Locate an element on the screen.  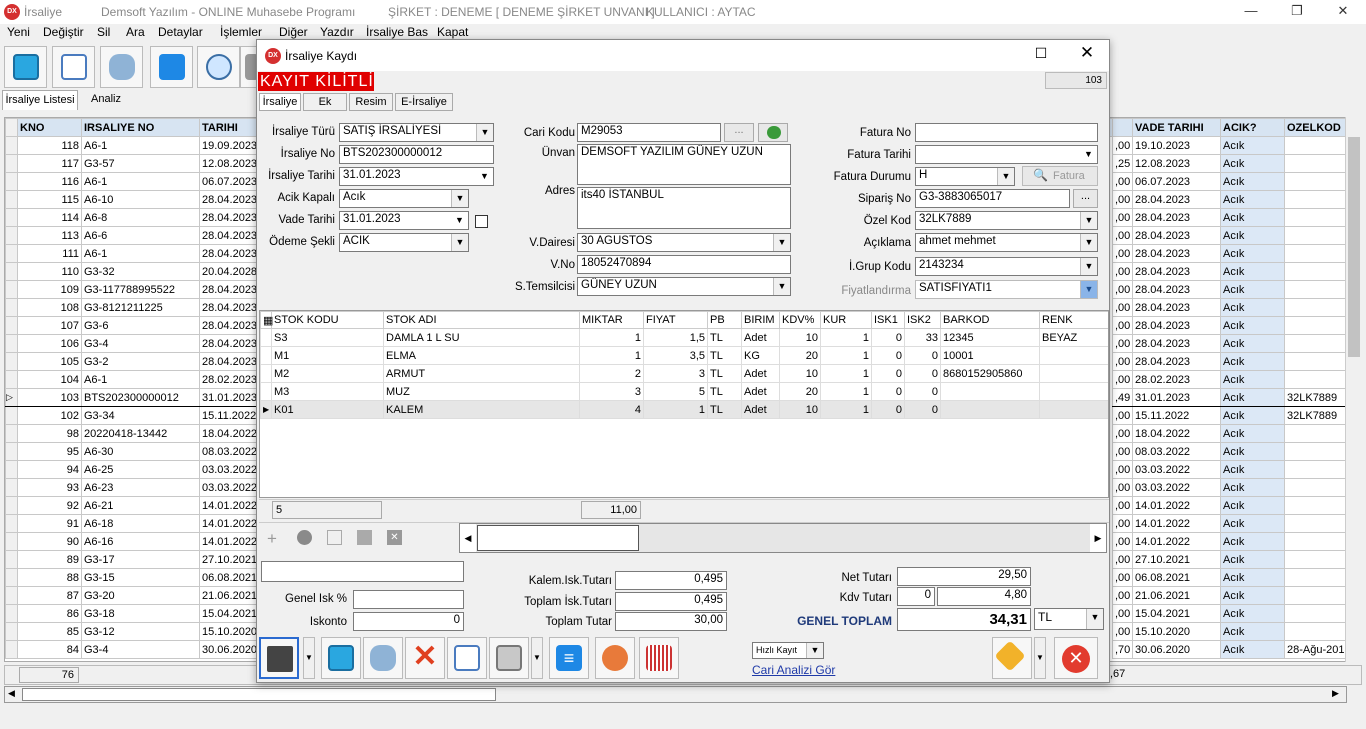
col-irsaliye-no: IRSALIYE NO is located at coordinates (140, 127).